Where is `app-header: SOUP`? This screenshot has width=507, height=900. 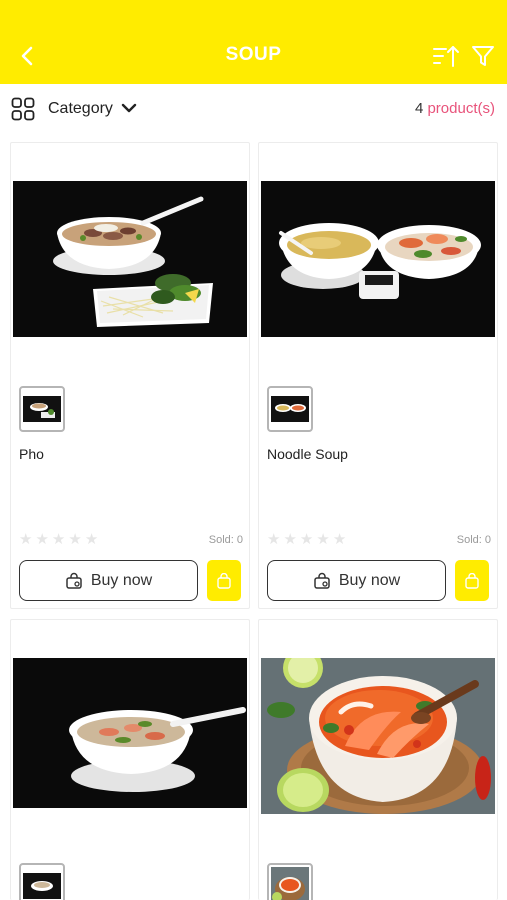 app-header: SOUP is located at coordinates (253, 42).